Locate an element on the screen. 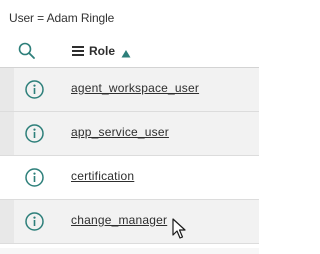 This screenshot has width=320, height=254. role-link: app_service_user is located at coordinates (120, 132).